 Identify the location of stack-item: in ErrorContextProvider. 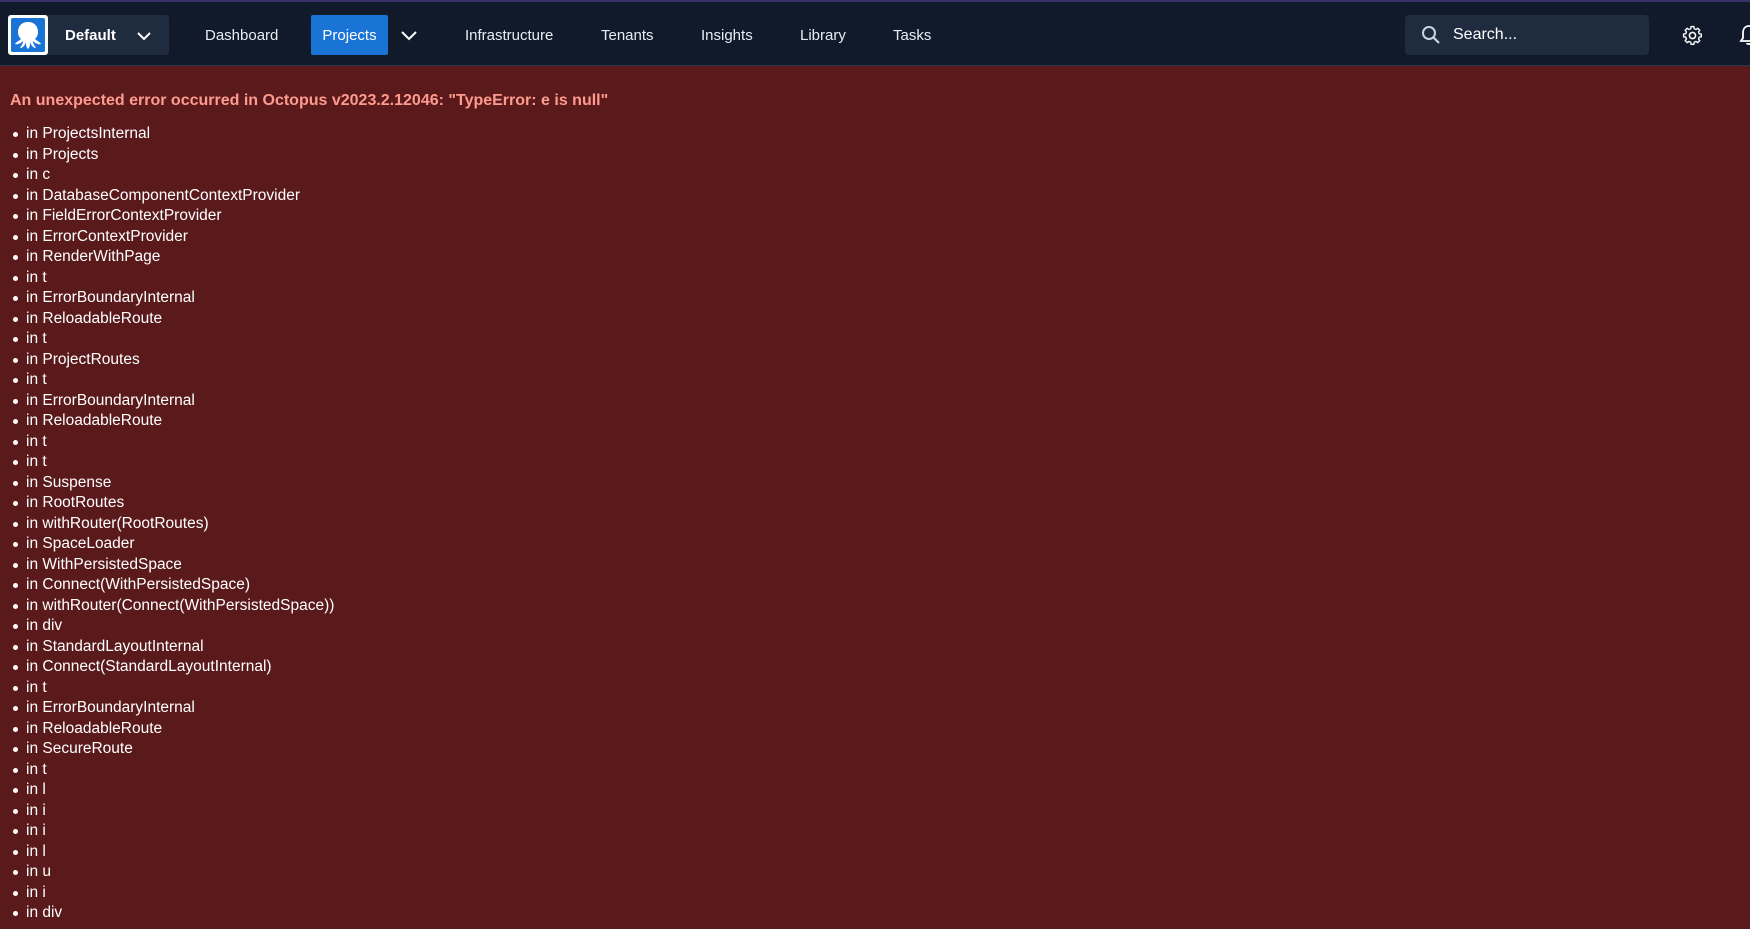
(875, 237).